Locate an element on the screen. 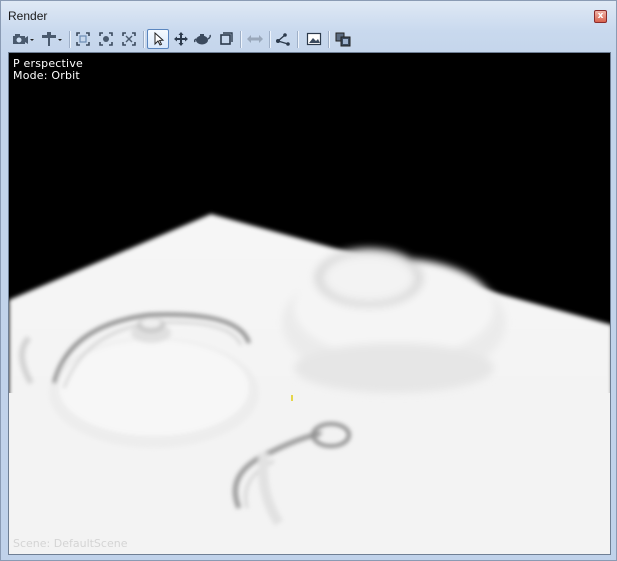 The height and width of the screenshot is (561, 617). light-icon is located at coordinates (52, 39).